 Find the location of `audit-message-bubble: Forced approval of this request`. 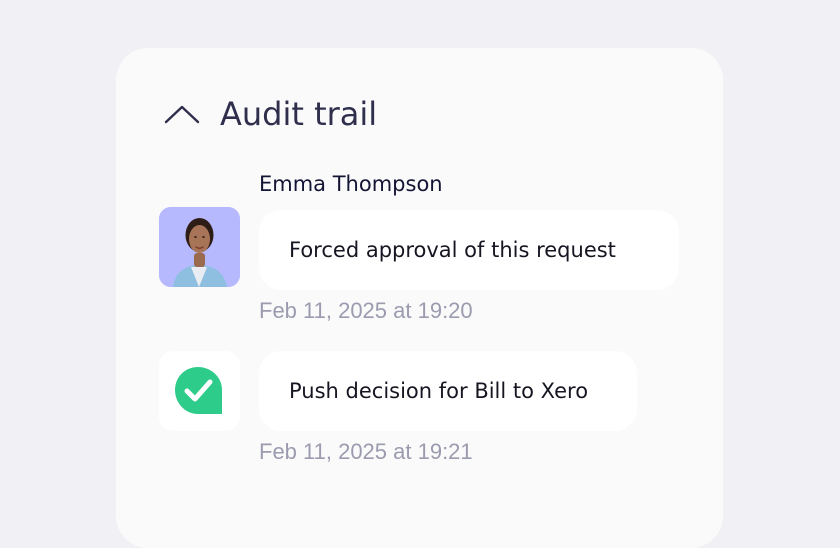

audit-message-bubble: Forced approval of this request is located at coordinates (469, 250).